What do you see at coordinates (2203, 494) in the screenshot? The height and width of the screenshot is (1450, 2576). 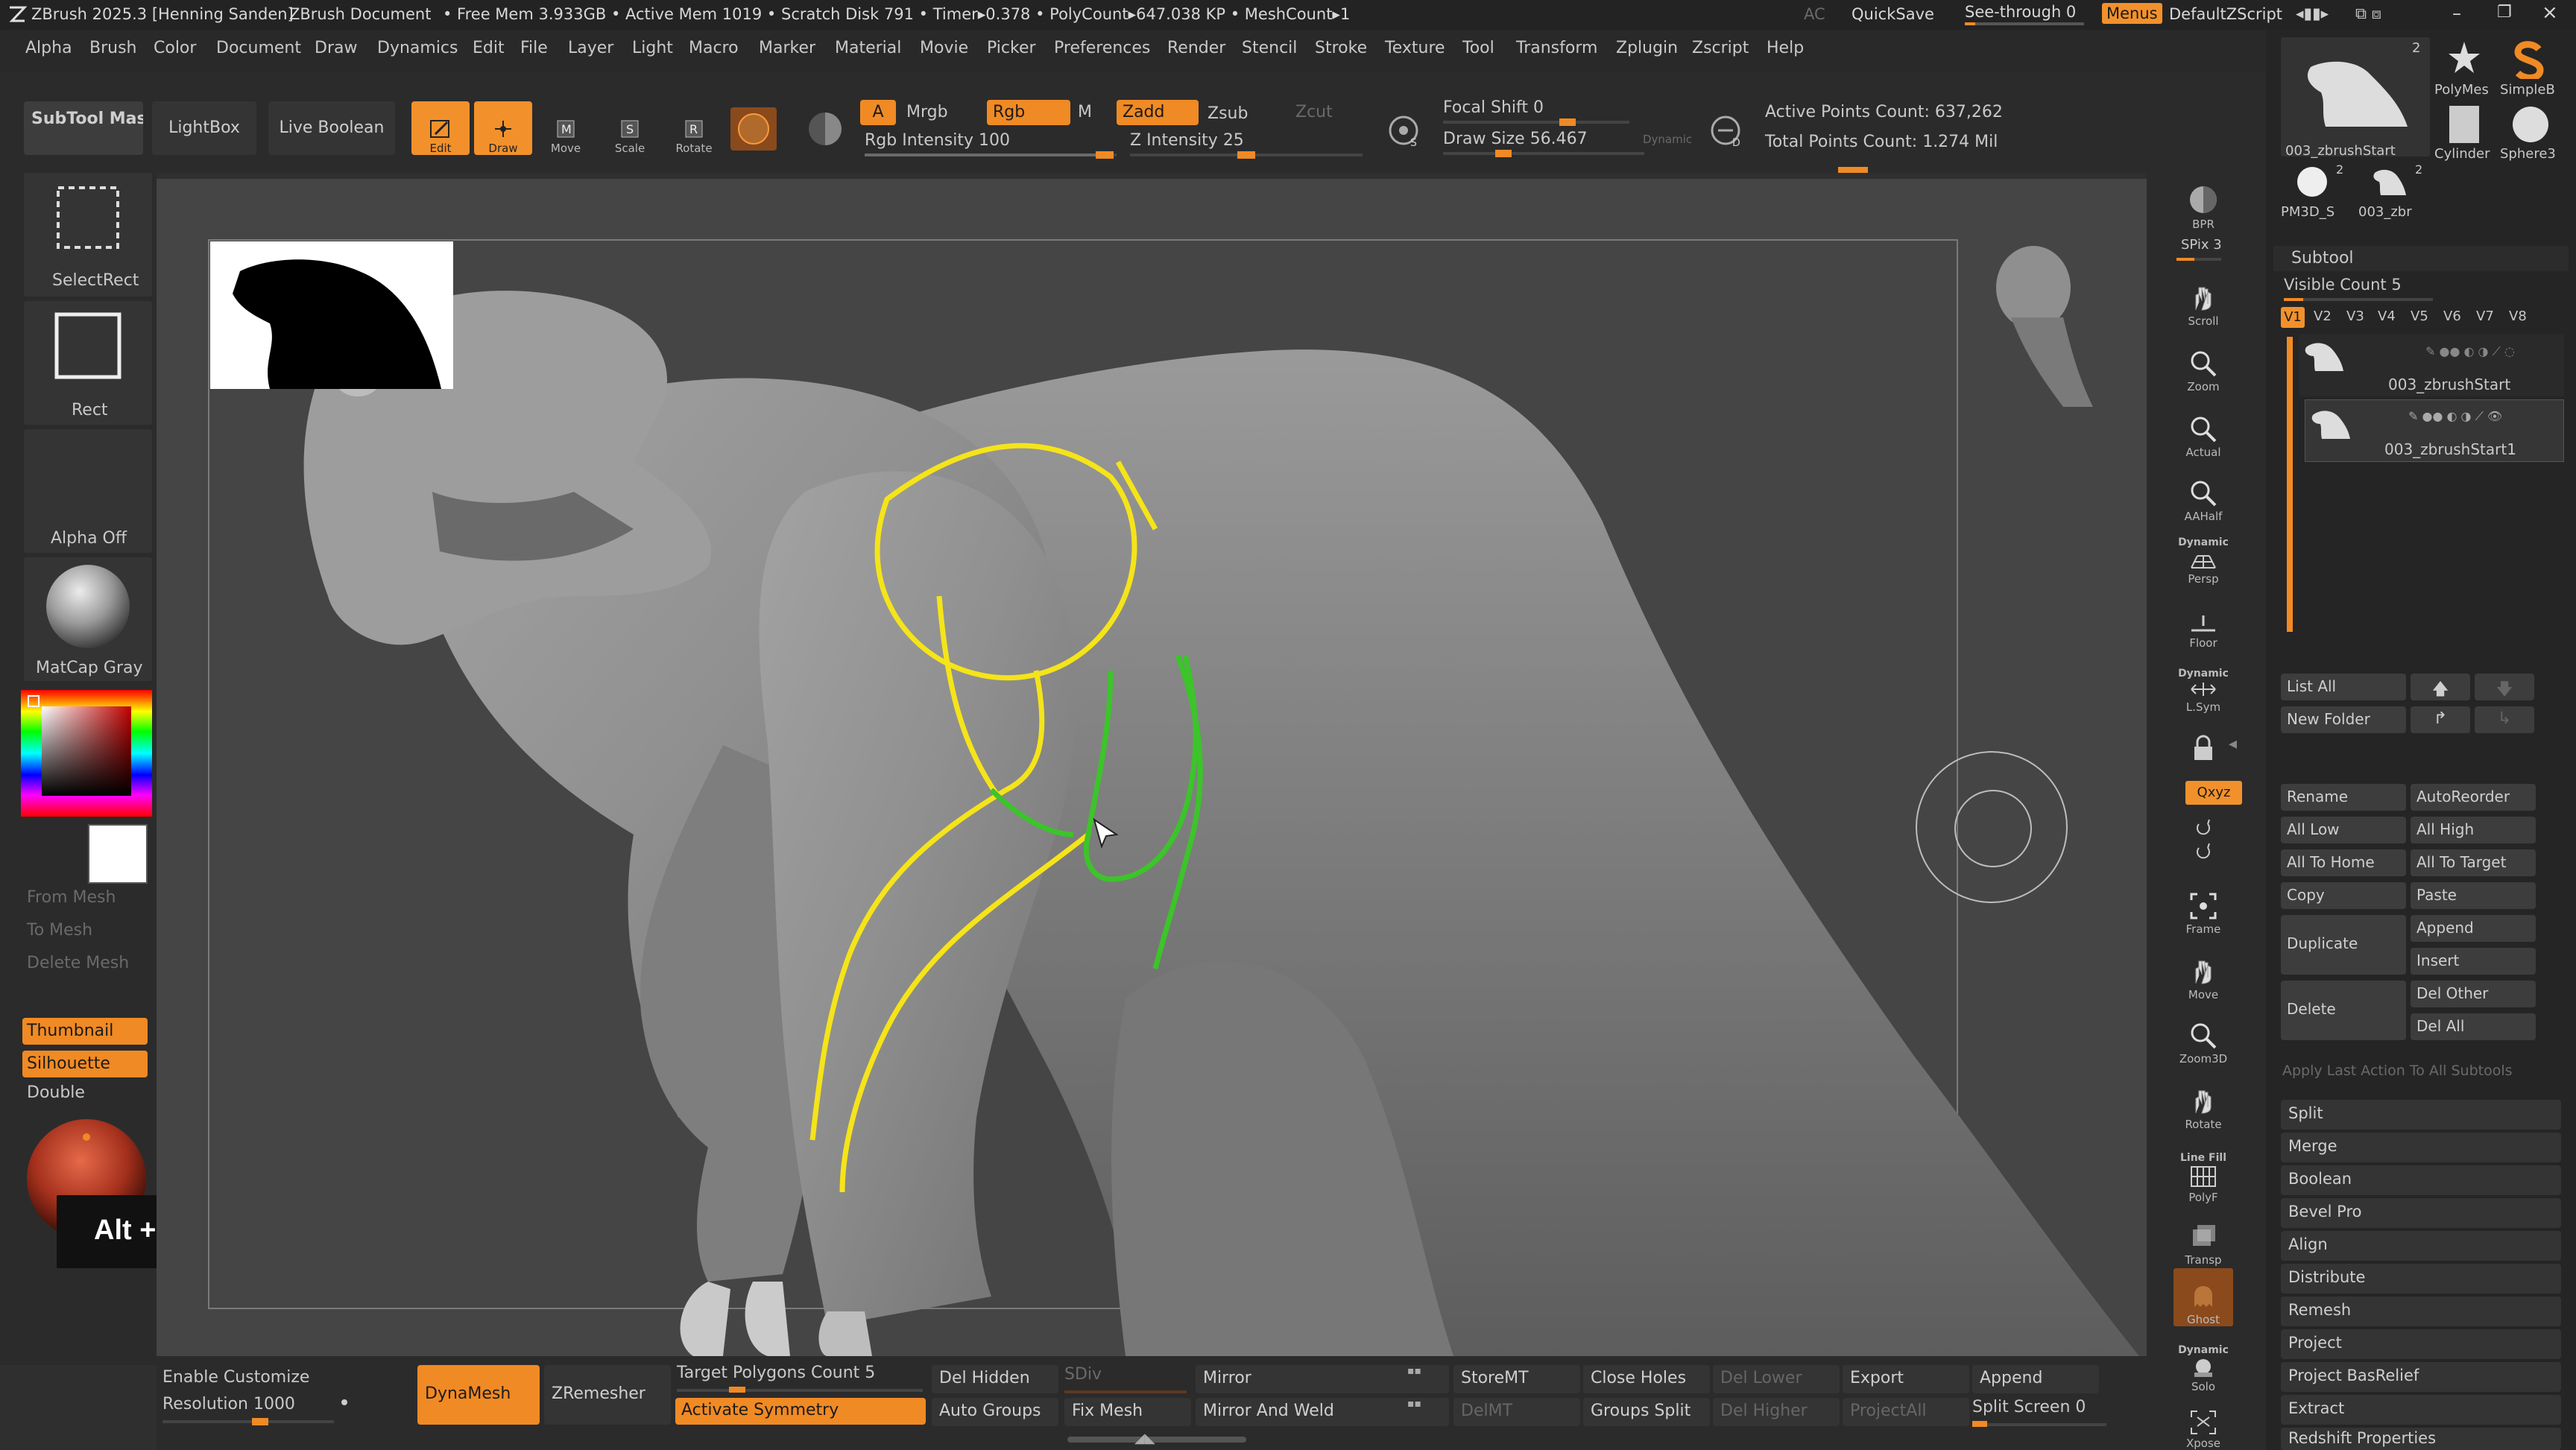 I see `aahalf-button: AAHalf` at bounding box center [2203, 494].